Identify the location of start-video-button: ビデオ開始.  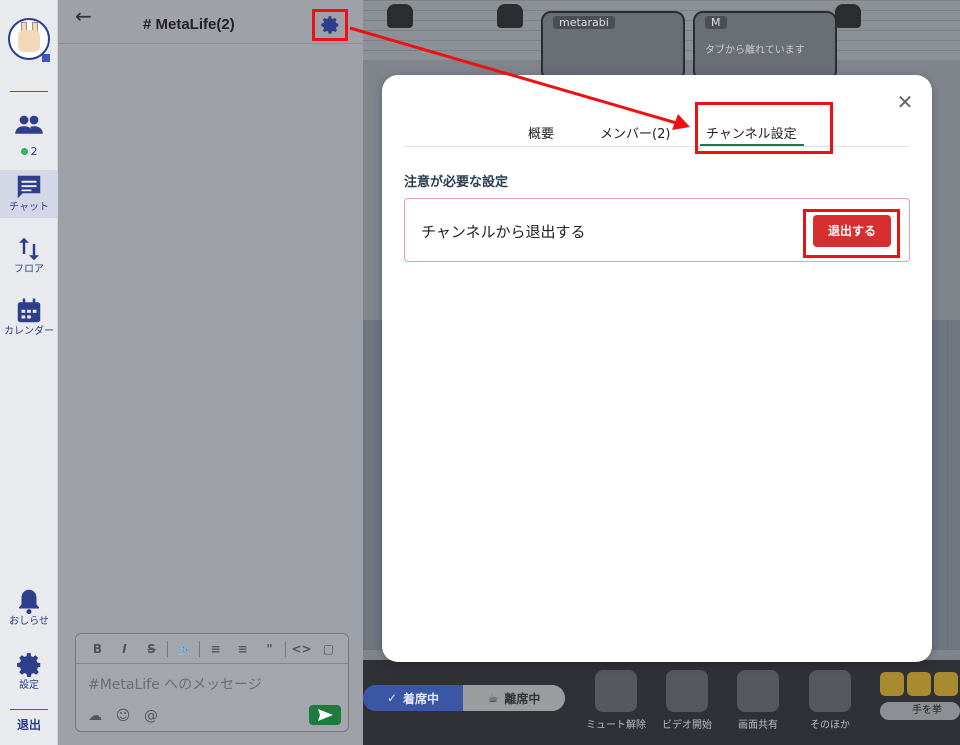
(687, 700).